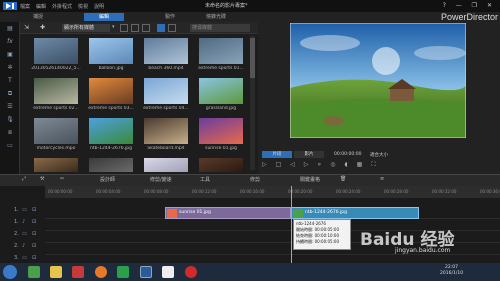 The image size is (500, 281). I want to click on split-icon: ✂, so click(62, 179).